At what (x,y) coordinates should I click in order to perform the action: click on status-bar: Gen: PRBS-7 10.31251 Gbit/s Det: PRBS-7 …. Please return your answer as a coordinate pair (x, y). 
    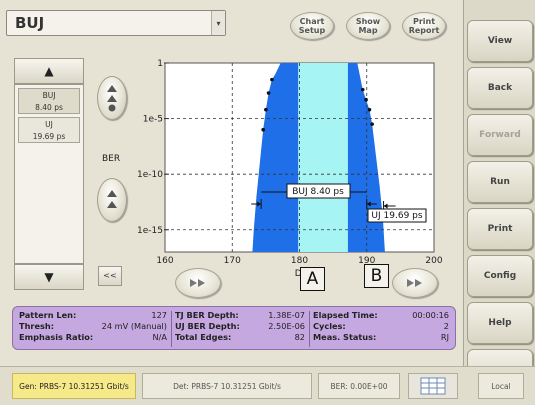
    Looking at the image, I should click on (267, 385).